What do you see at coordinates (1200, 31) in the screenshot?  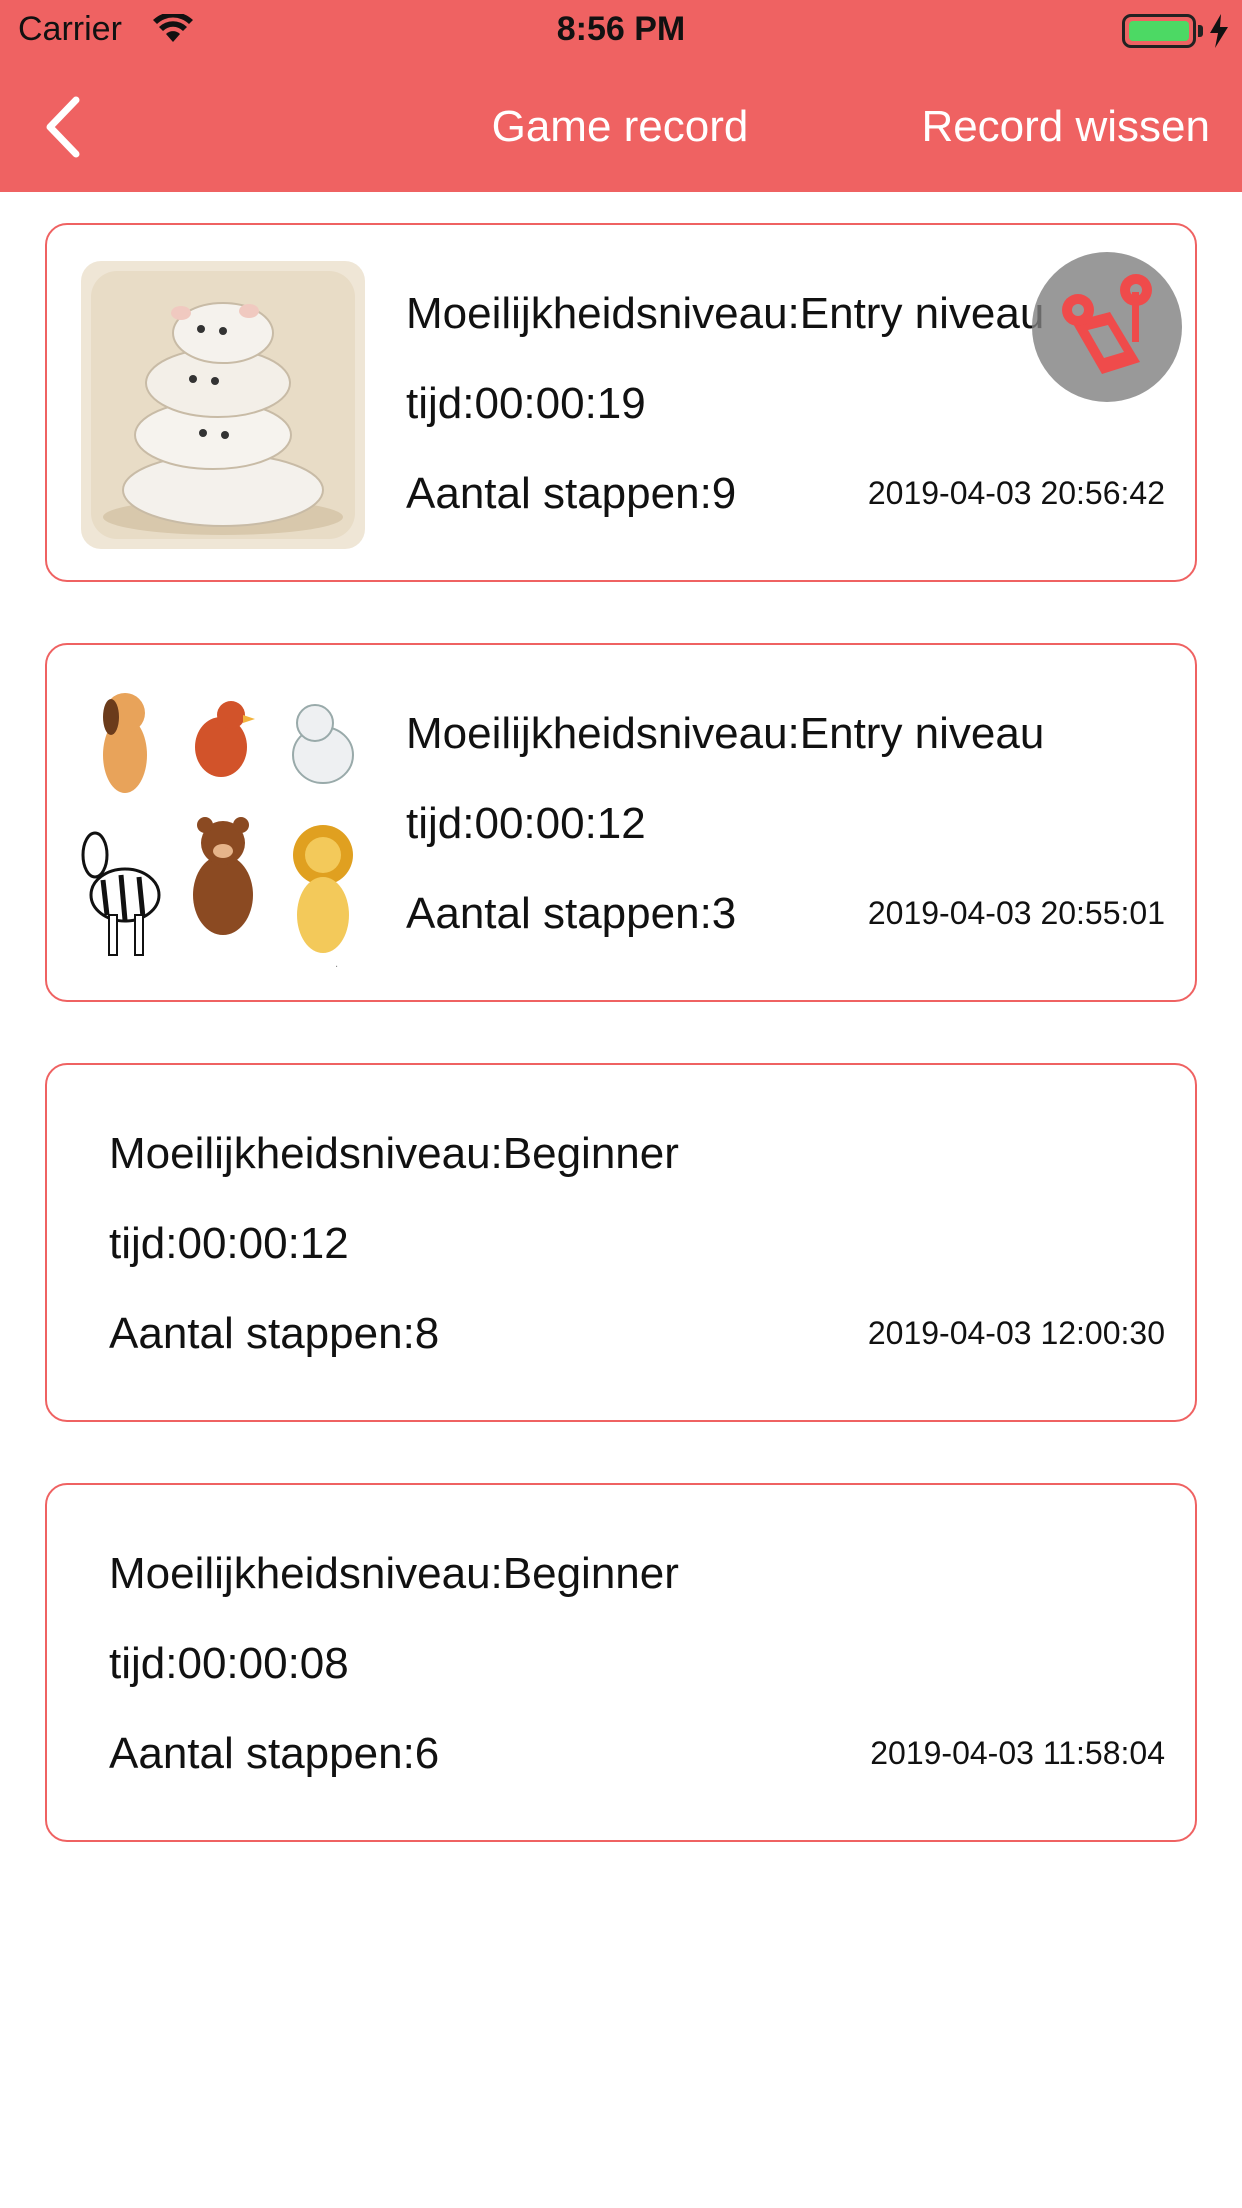 I see `battery-nub` at bounding box center [1200, 31].